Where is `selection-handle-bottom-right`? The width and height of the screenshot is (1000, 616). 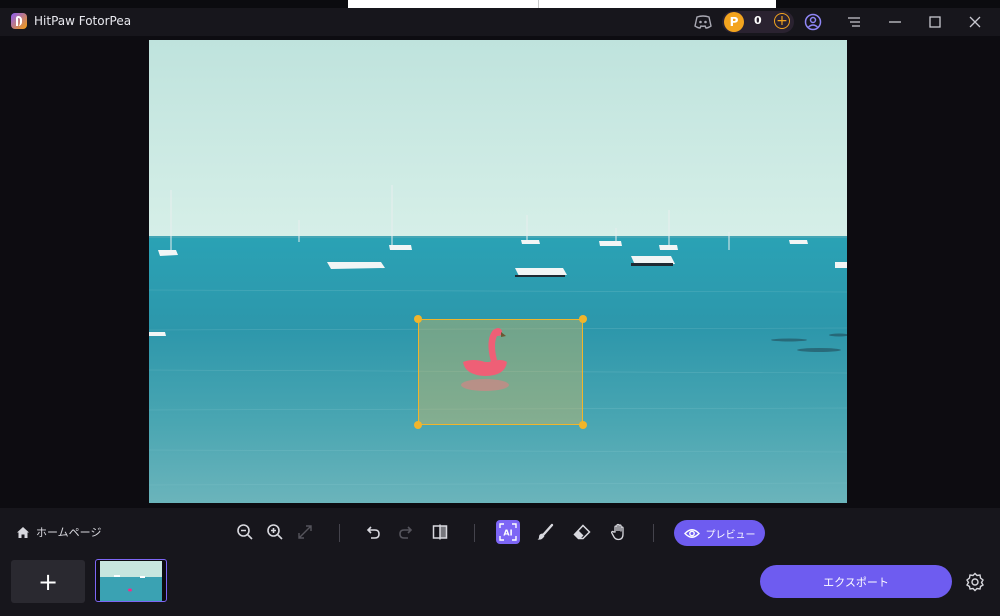
selection-handle-bottom-right is located at coordinates (583, 425).